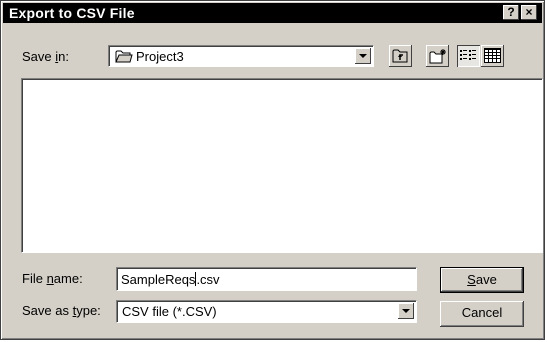 This screenshot has height=342, width=547. I want to click on close-button: ×, so click(529, 12).